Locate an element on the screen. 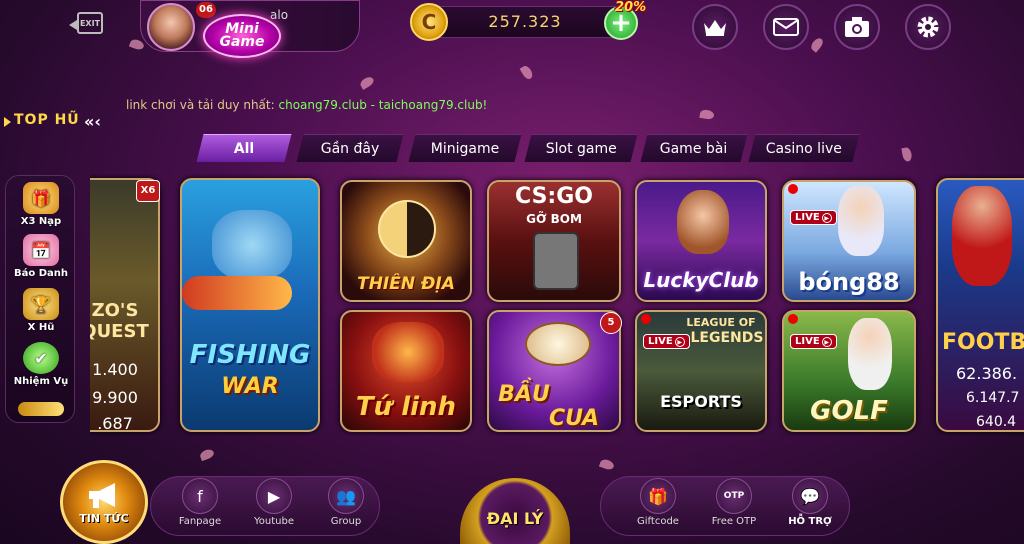  sidebar-item-check-in: 📅 Báo Danh is located at coordinates (41, 256).